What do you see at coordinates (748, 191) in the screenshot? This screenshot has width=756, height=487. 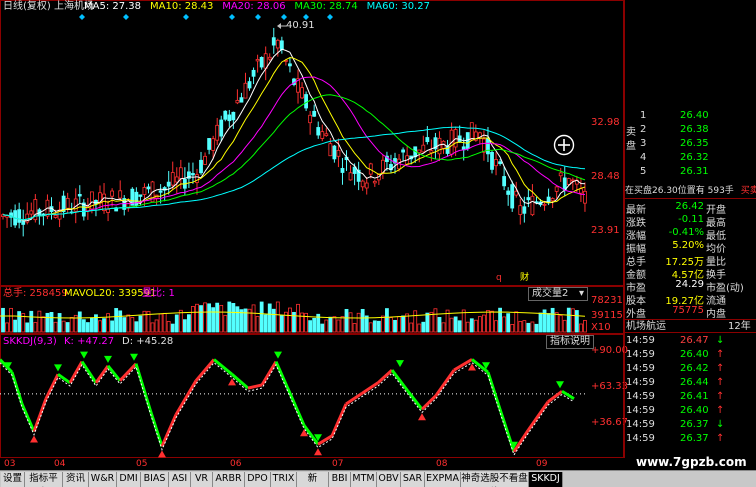 I see `status-tail: 买卖` at bounding box center [748, 191].